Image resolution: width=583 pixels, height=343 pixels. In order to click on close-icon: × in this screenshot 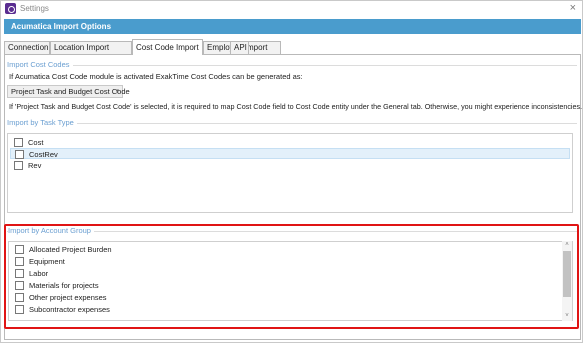, I will do `click(573, 8)`.